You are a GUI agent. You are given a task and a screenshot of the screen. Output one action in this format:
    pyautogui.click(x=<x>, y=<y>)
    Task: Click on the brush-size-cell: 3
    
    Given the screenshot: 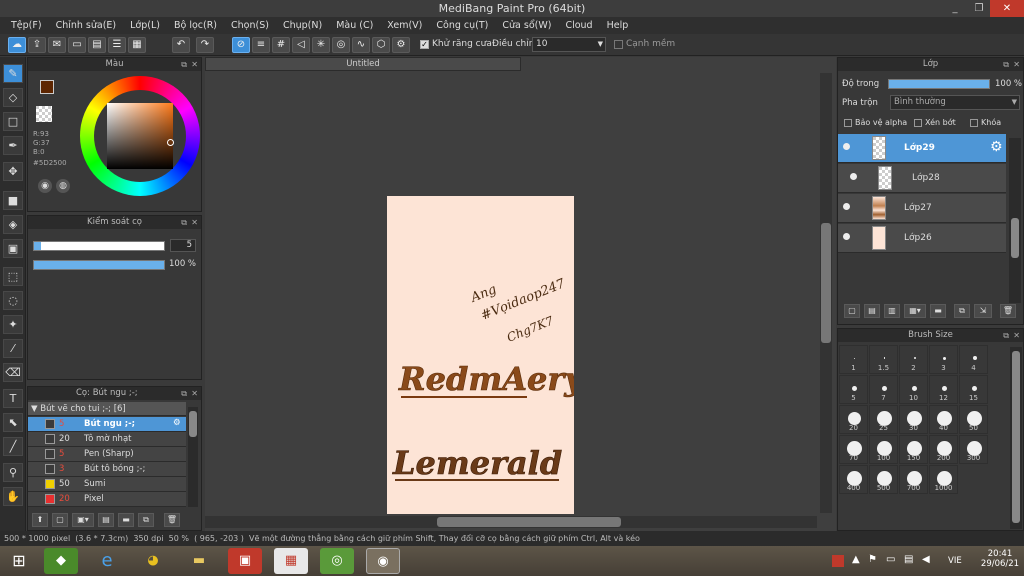 What is the action you would take?
    pyautogui.click(x=943, y=359)
    